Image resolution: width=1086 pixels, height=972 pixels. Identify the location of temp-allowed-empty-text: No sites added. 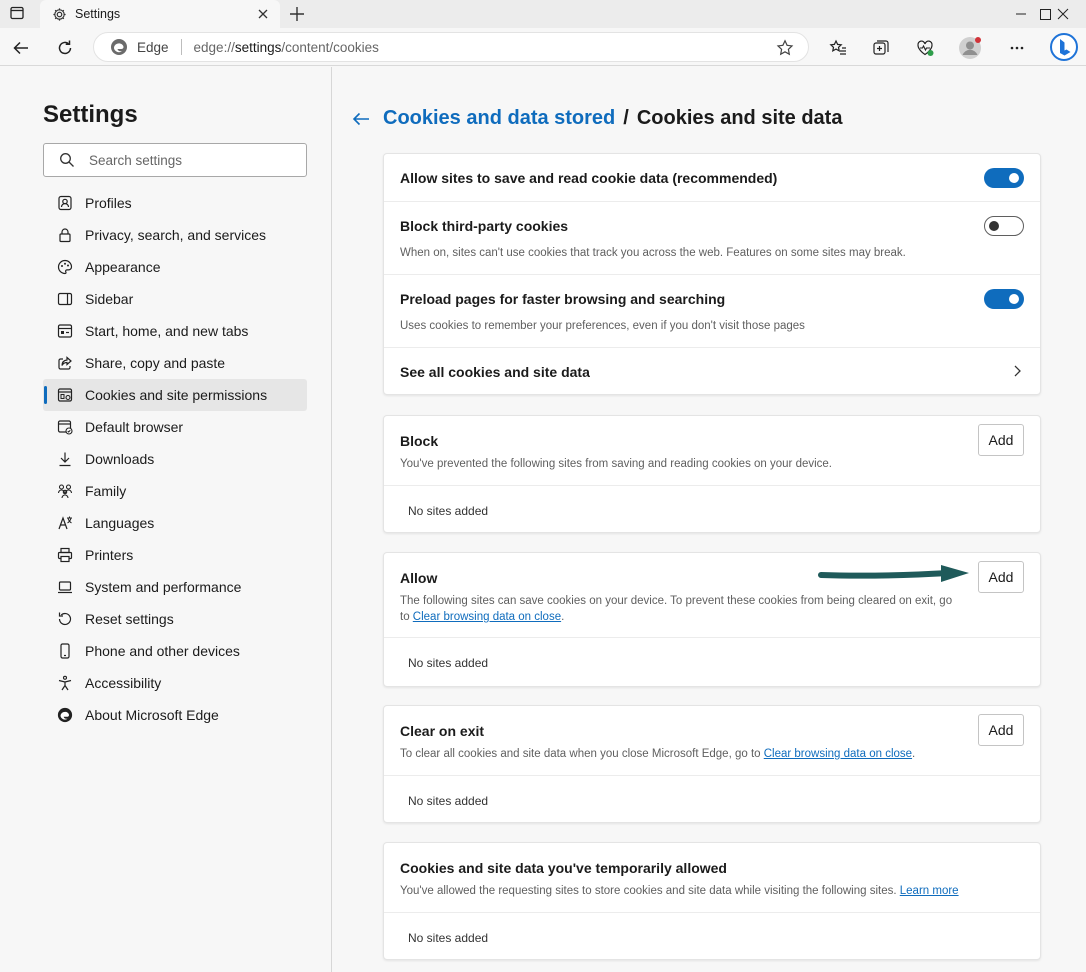
(448, 938).